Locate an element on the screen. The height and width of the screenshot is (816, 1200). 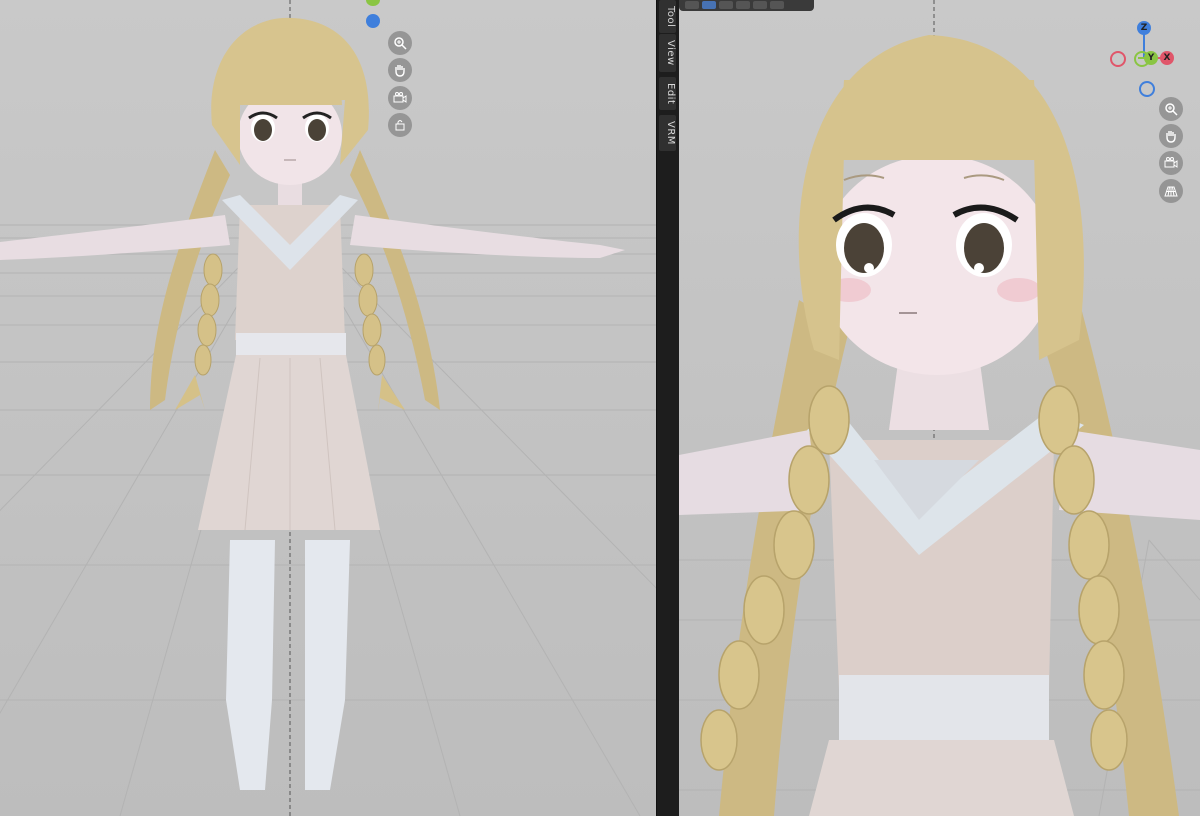
header-toolbar is located at coordinates (746, 5).